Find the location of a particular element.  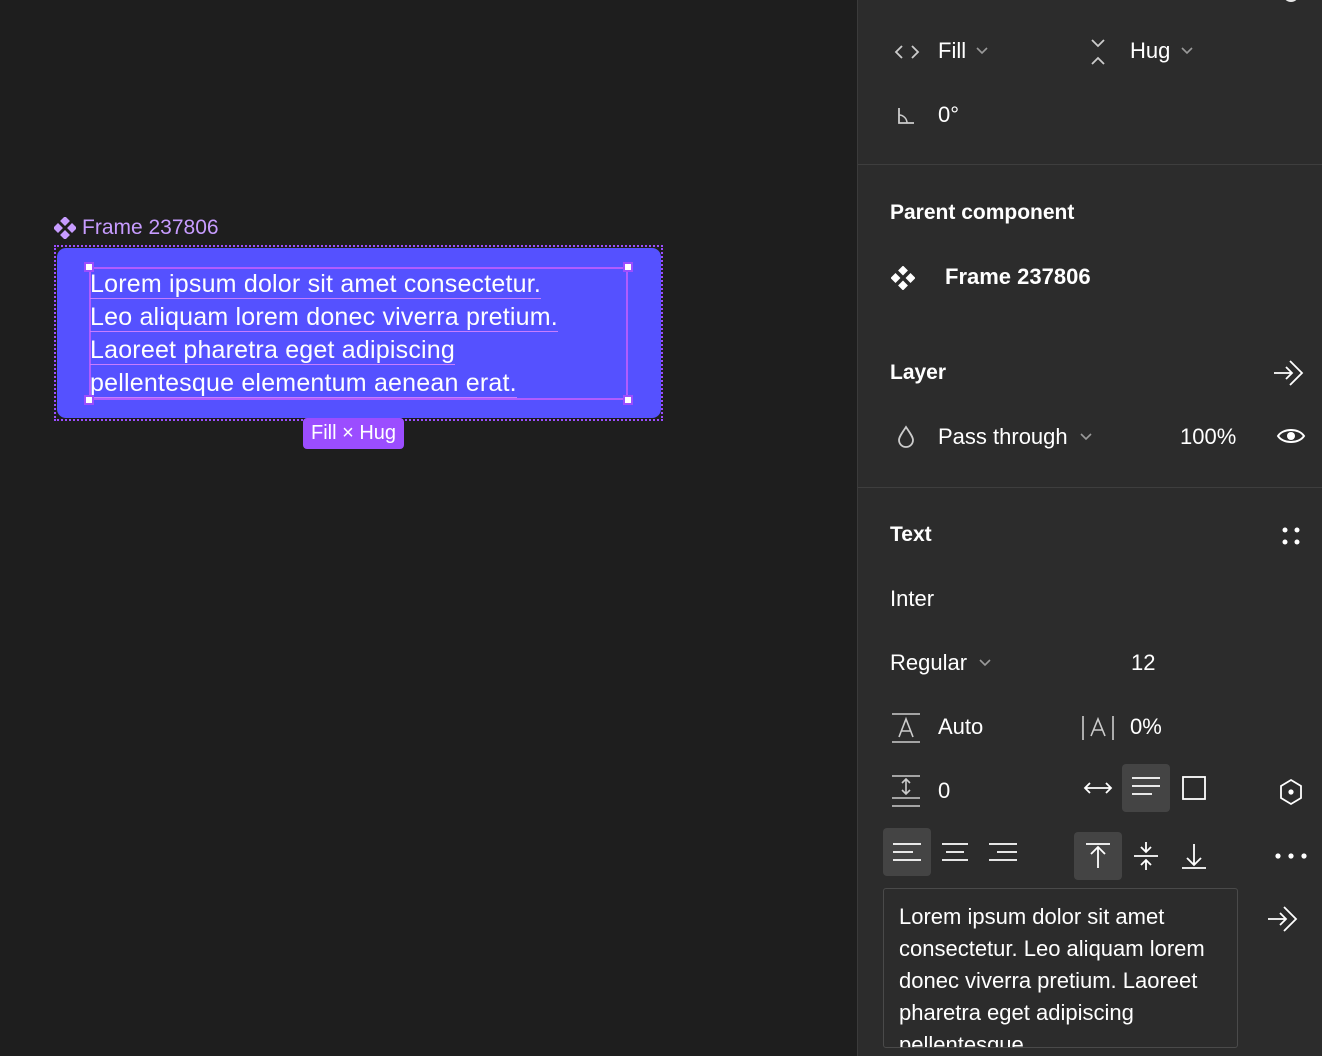

align-right-button is located at coordinates (1003, 852).